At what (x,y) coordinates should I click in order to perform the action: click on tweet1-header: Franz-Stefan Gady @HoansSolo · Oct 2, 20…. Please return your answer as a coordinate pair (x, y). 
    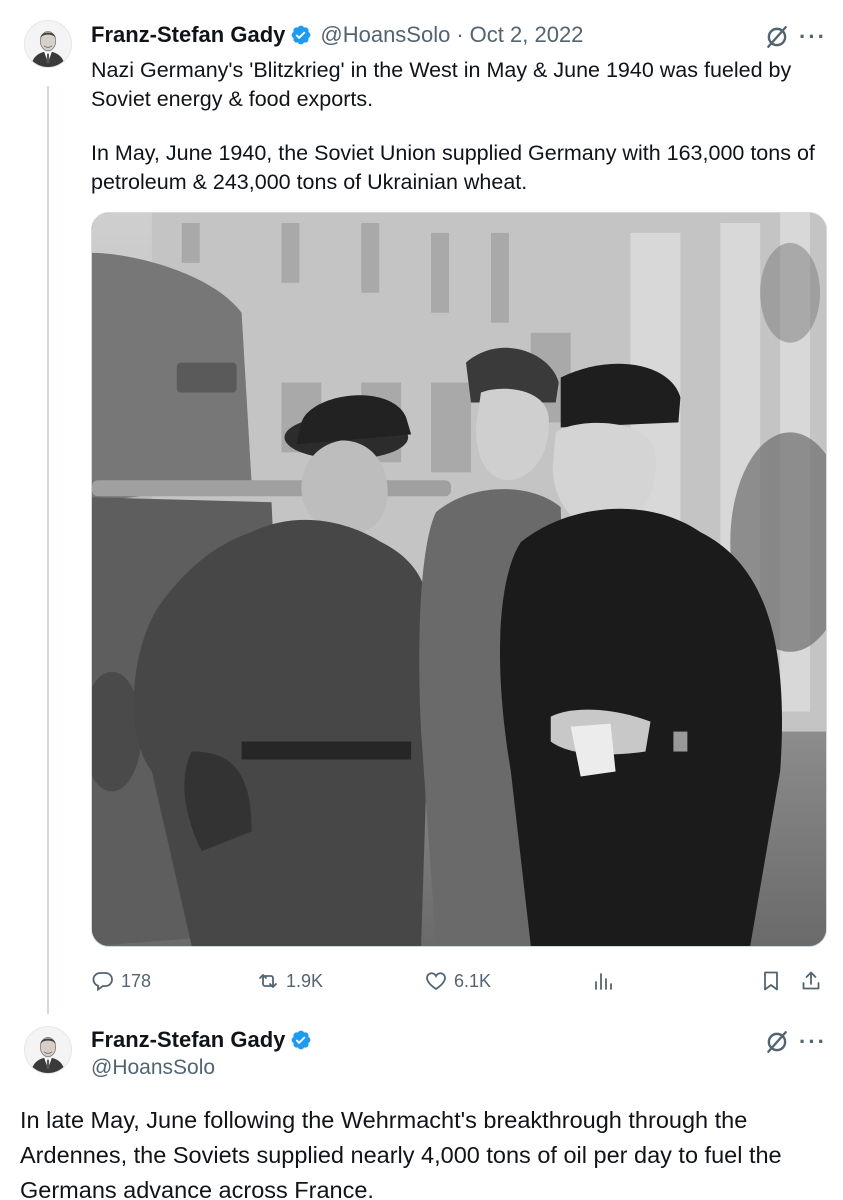
    Looking at the image, I should click on (337, 35).